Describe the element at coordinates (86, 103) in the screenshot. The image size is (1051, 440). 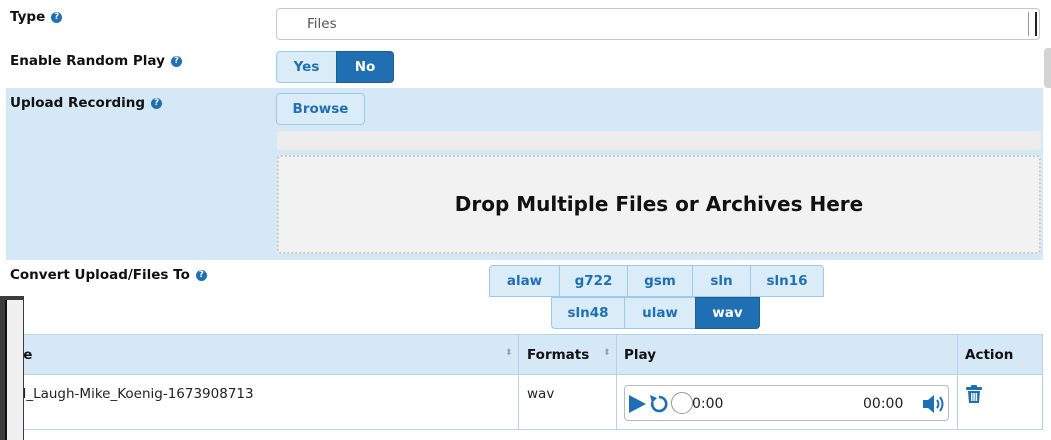
I see `upload-recording-label: Upload Recording?` at that location.